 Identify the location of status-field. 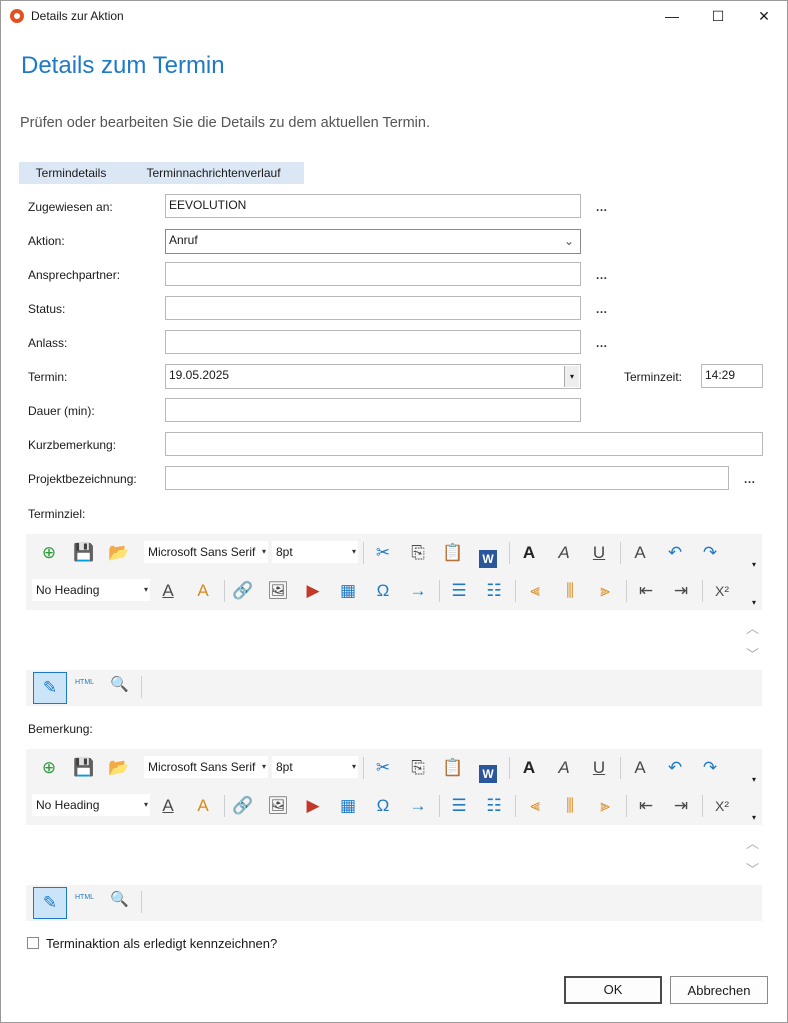
(373, 308).